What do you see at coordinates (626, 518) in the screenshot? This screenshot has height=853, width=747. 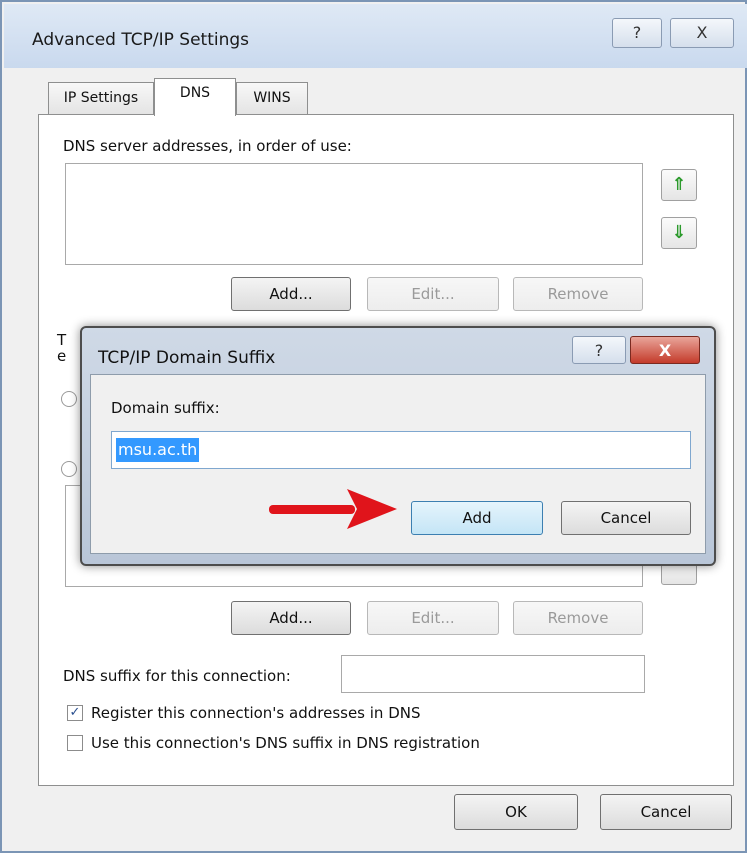 I see `dialog-cancel-button: Cancel` at bounding box center [626, 518].